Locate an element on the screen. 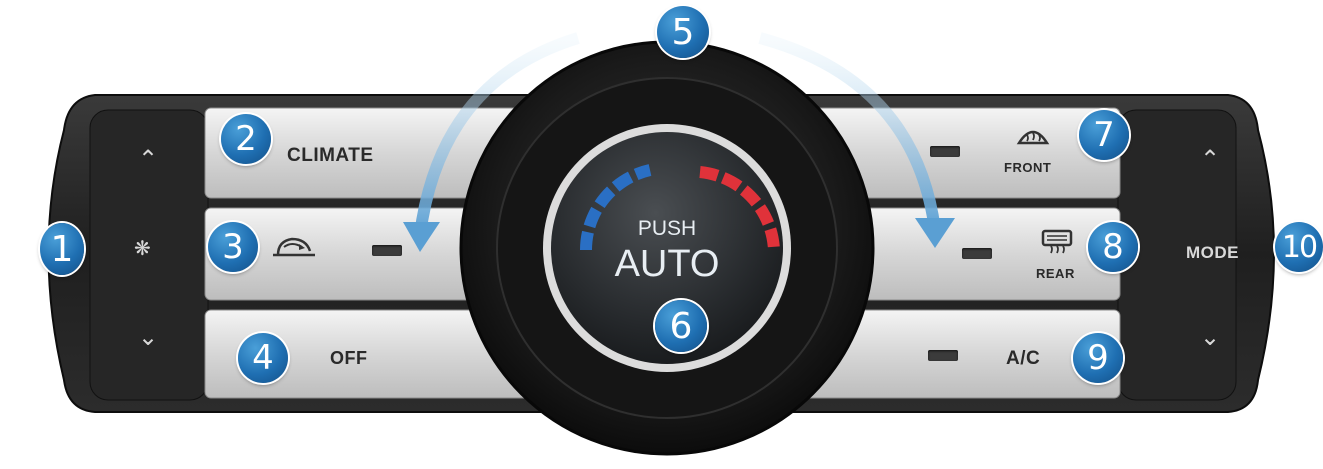 This screenshot has height=469, width=1323. callout-2: 2 is located at coordinates (246, 139).